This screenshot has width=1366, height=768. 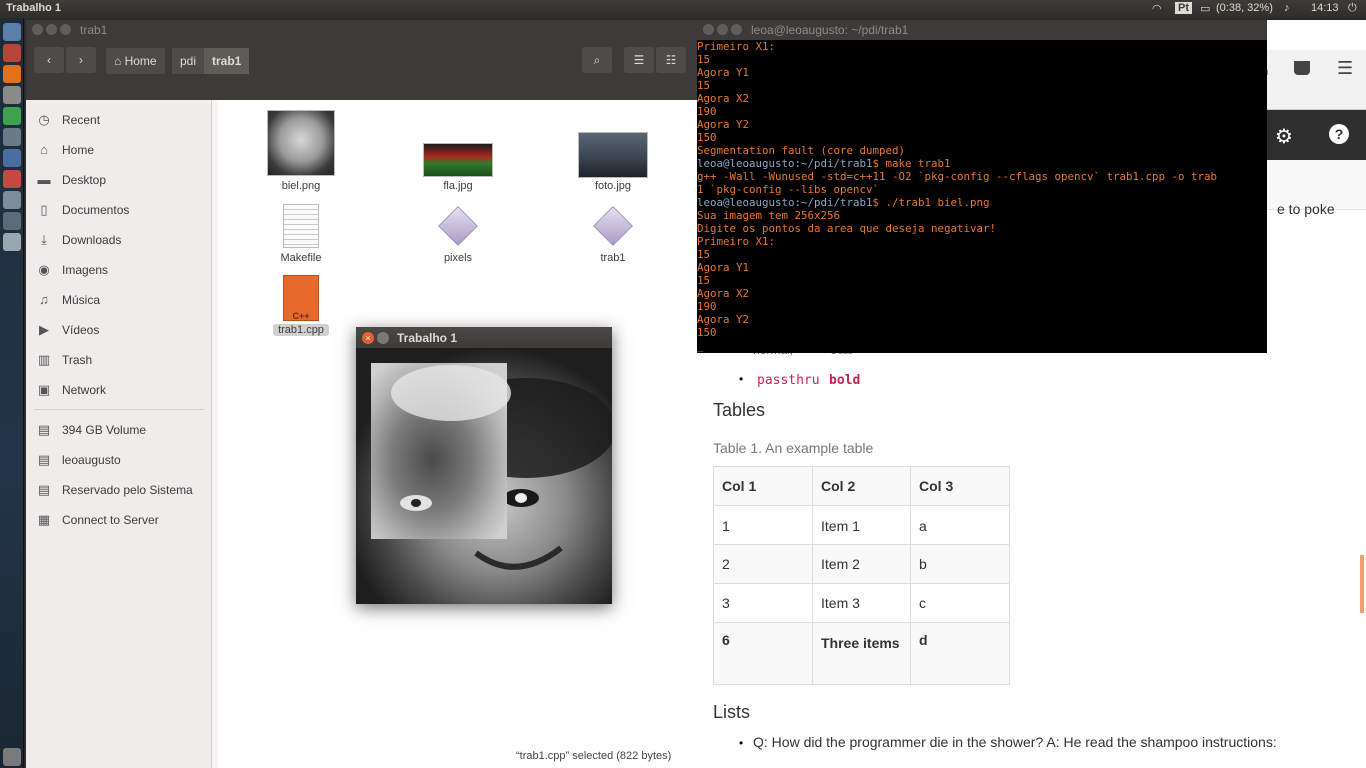 What do you see at coordinates (763, 653) in the screenshot?
I see `table-footer-cell: 6` at bounding box center [763, 653].